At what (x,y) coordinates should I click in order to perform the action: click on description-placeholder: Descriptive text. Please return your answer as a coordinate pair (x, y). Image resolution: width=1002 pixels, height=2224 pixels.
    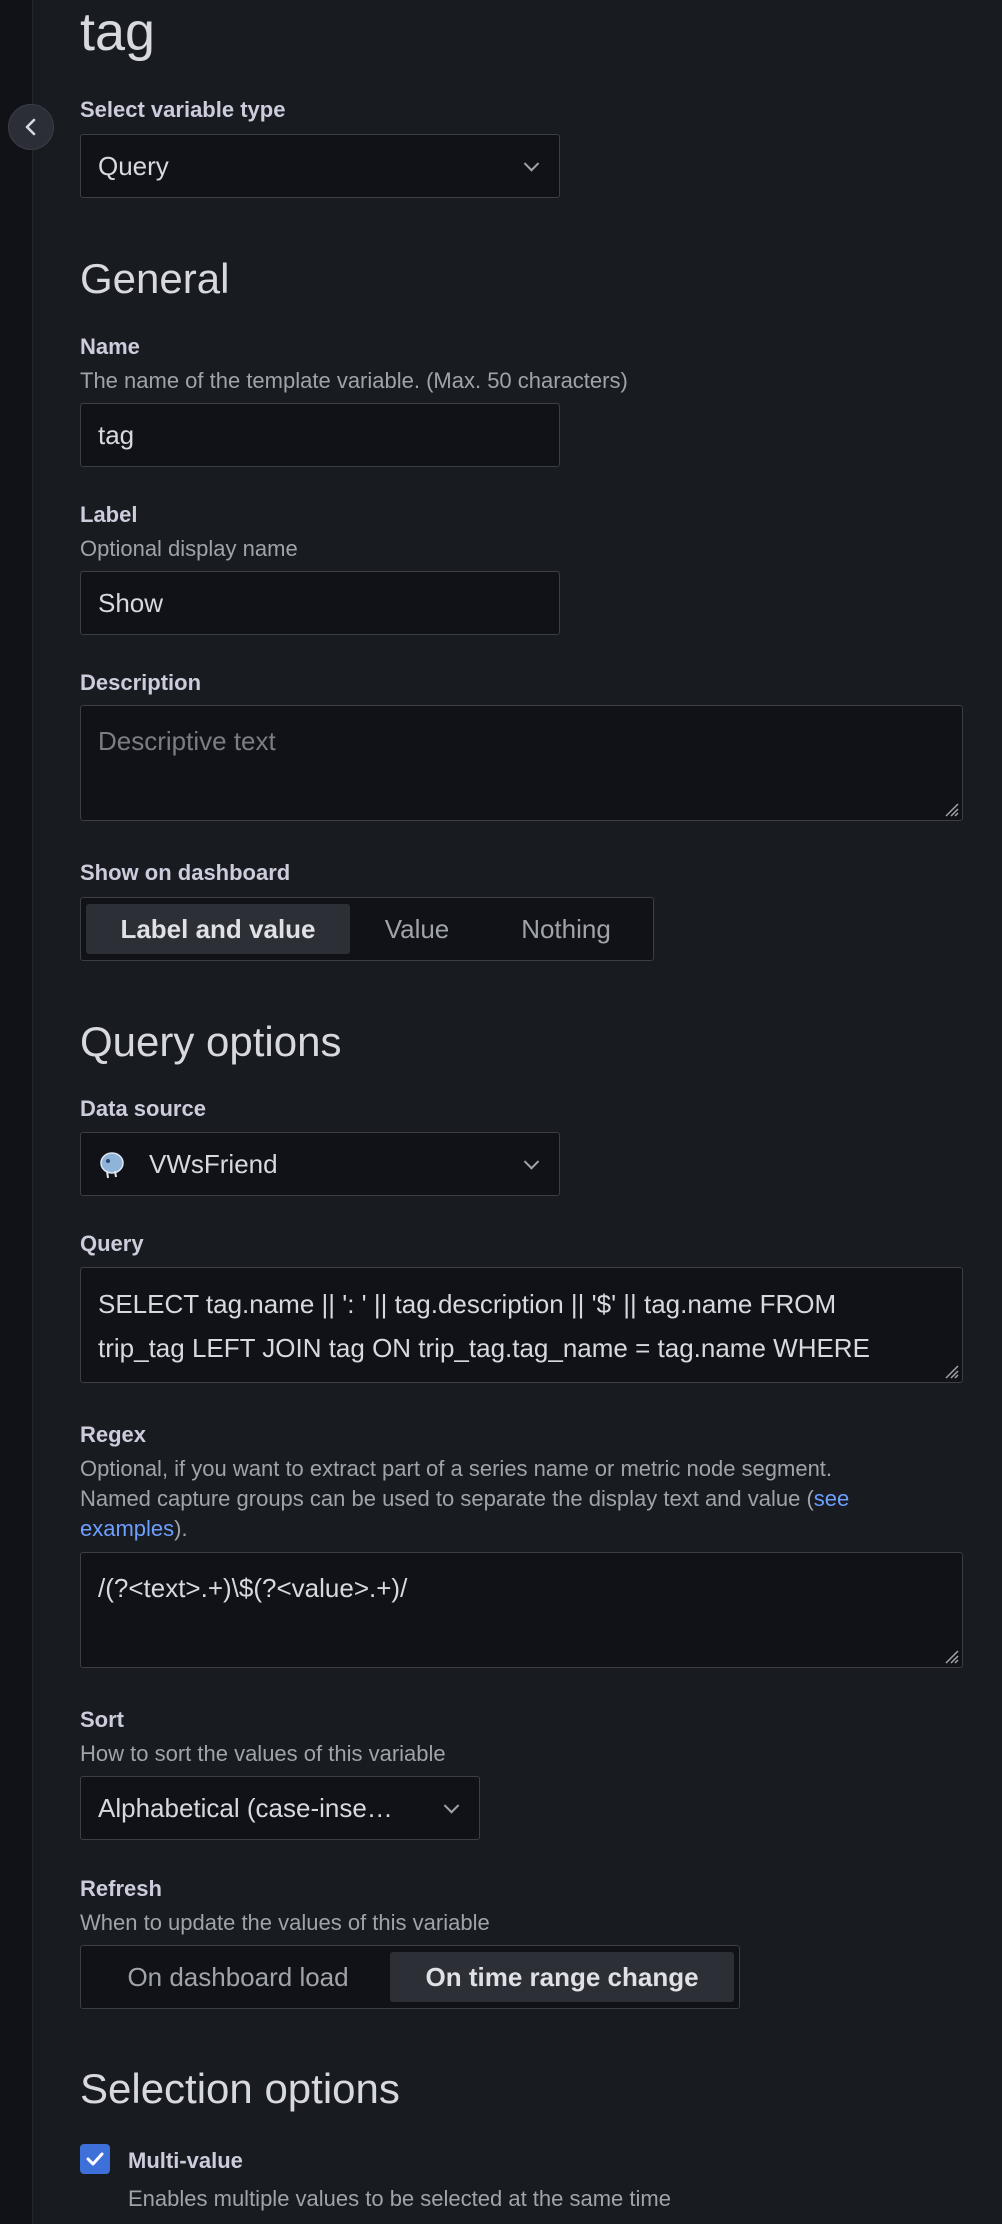
    Looking at the image, I should click on (187, 741).